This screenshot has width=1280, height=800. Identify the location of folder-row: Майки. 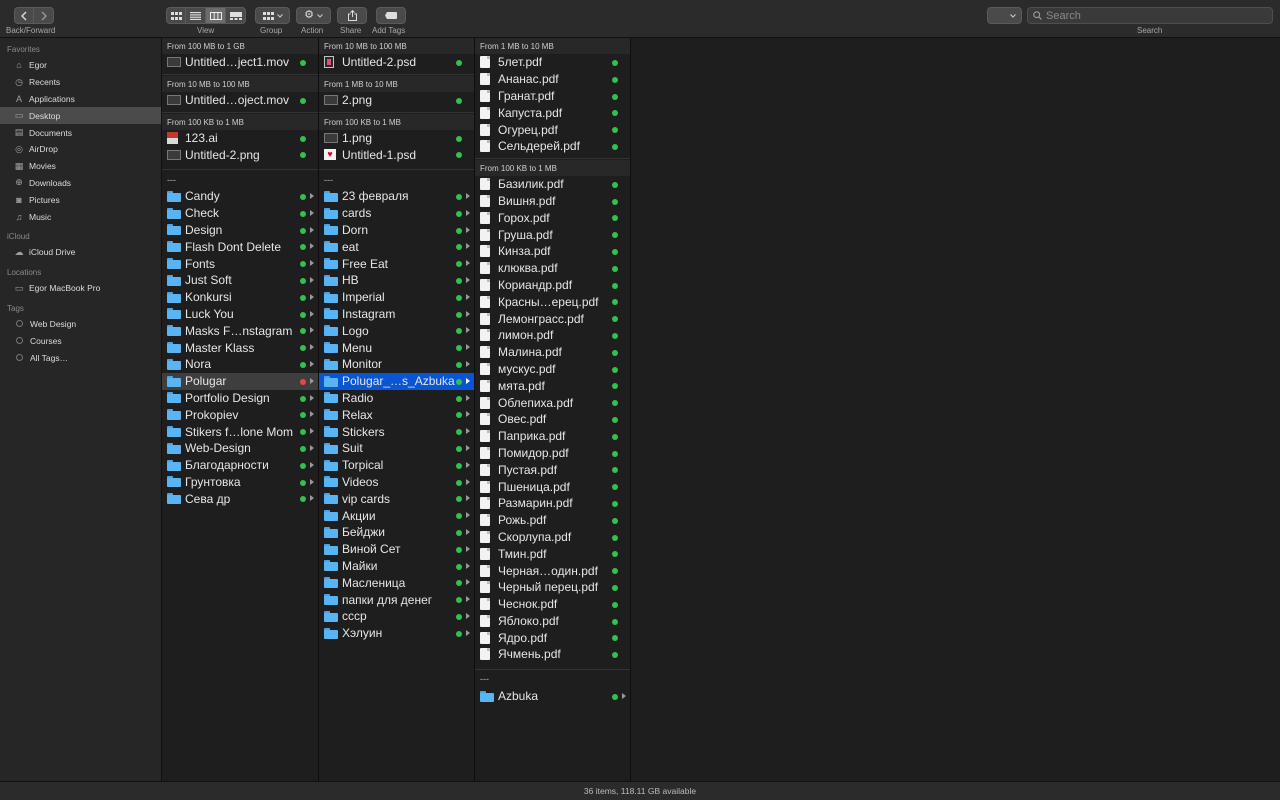
(396, 566).